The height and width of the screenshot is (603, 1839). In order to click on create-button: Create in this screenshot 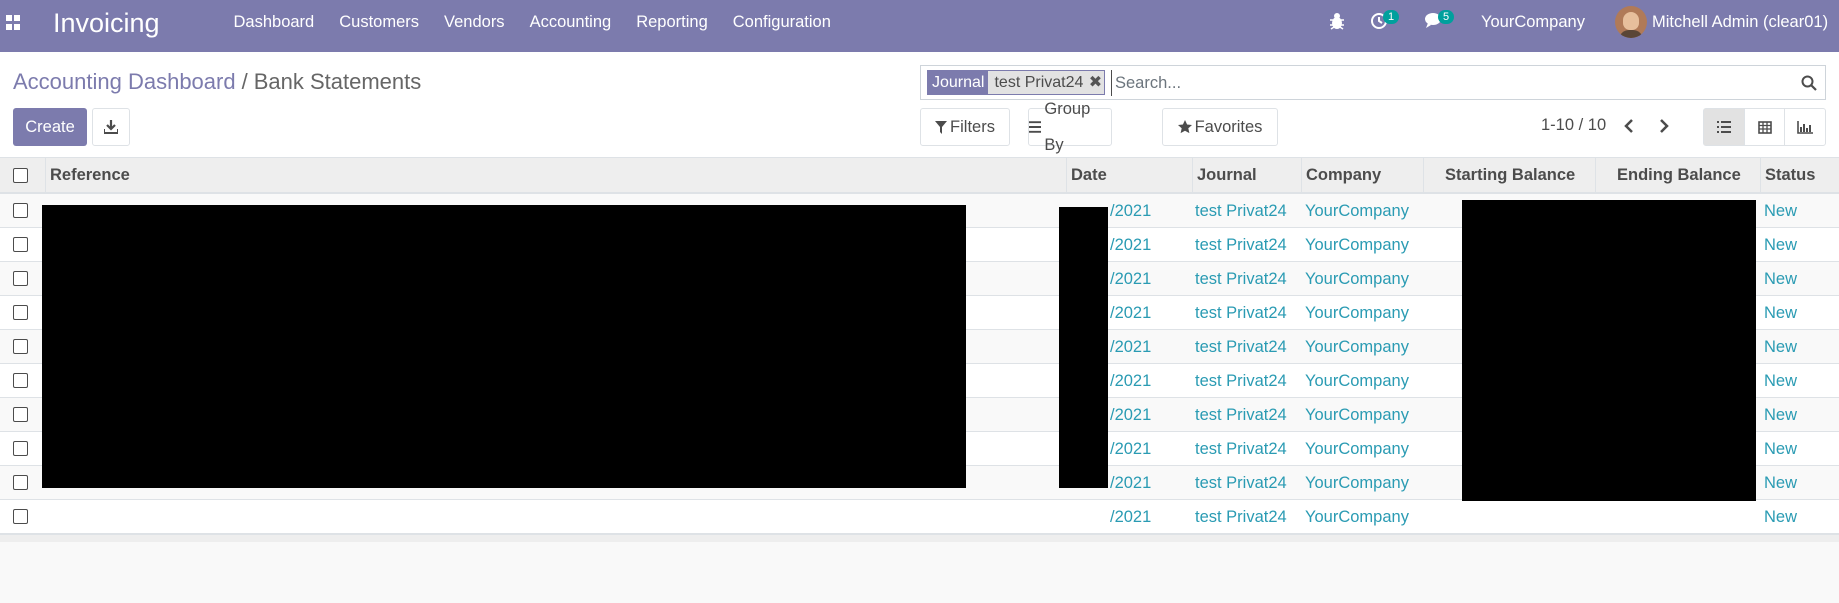, I will do `click(50, 127)`.